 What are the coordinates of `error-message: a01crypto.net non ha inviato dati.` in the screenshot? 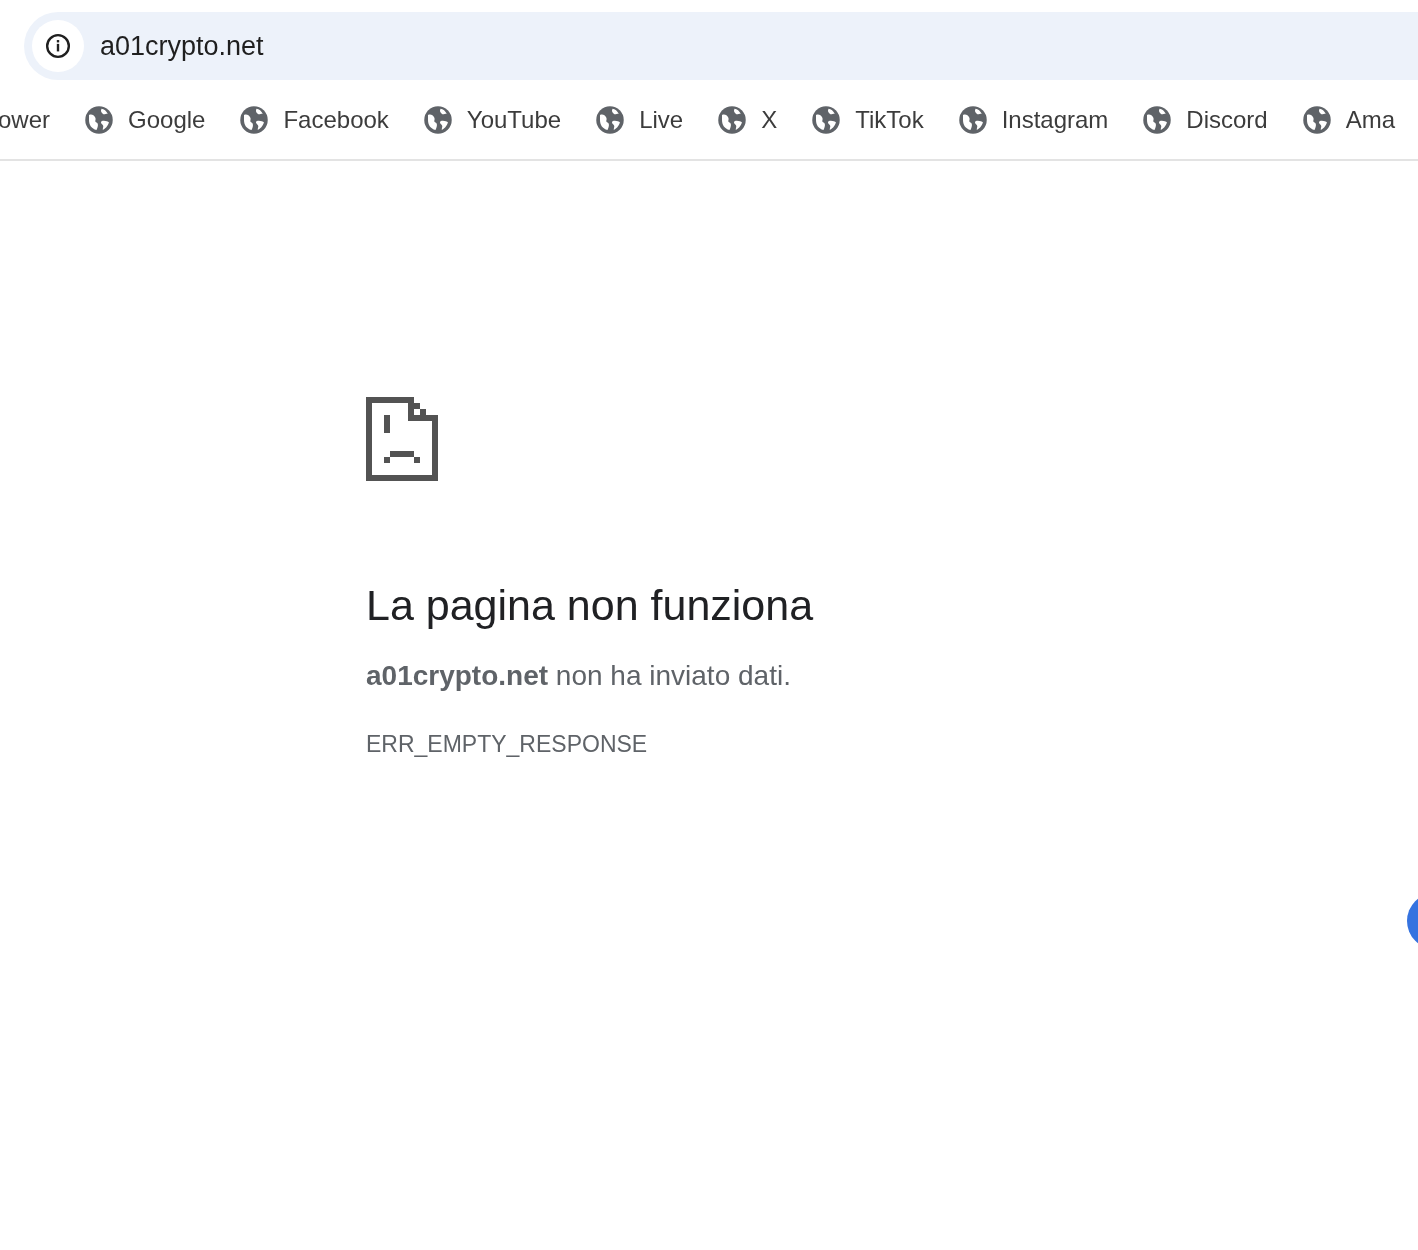 It's located at (579, 675).